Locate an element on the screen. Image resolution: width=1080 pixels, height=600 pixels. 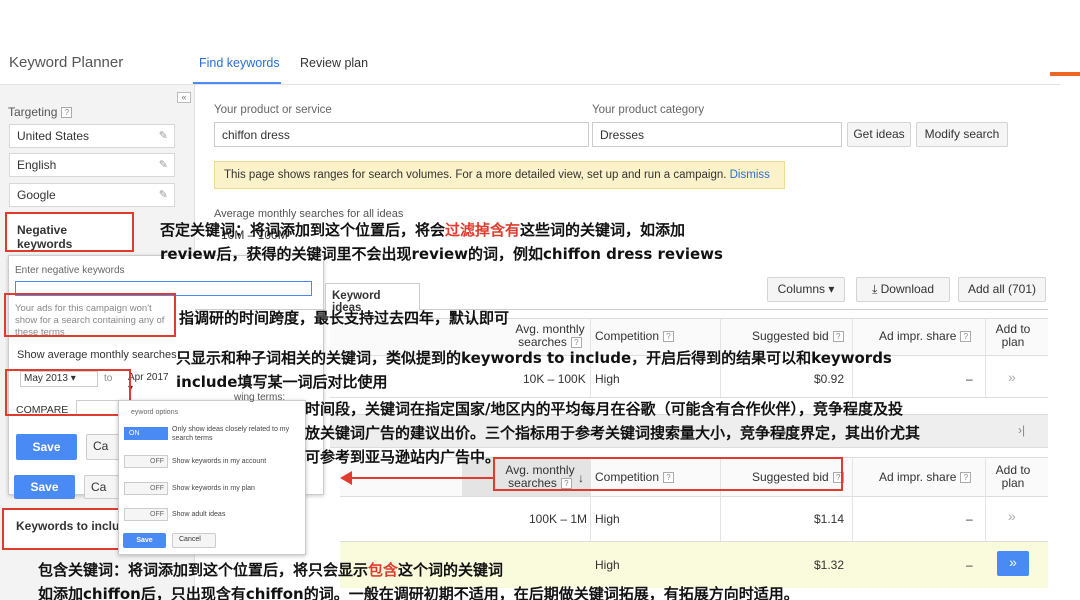
target-language-value: English is located at coordinates (37, 165).